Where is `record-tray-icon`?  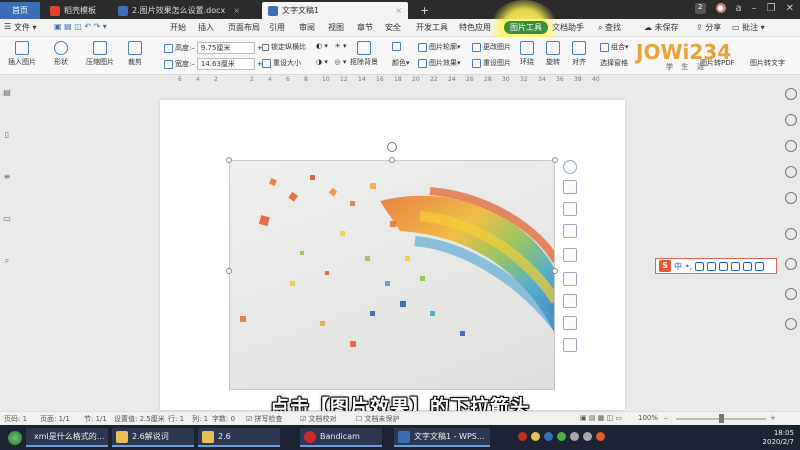 record-tray-icon is located at coordinates (522, 436).